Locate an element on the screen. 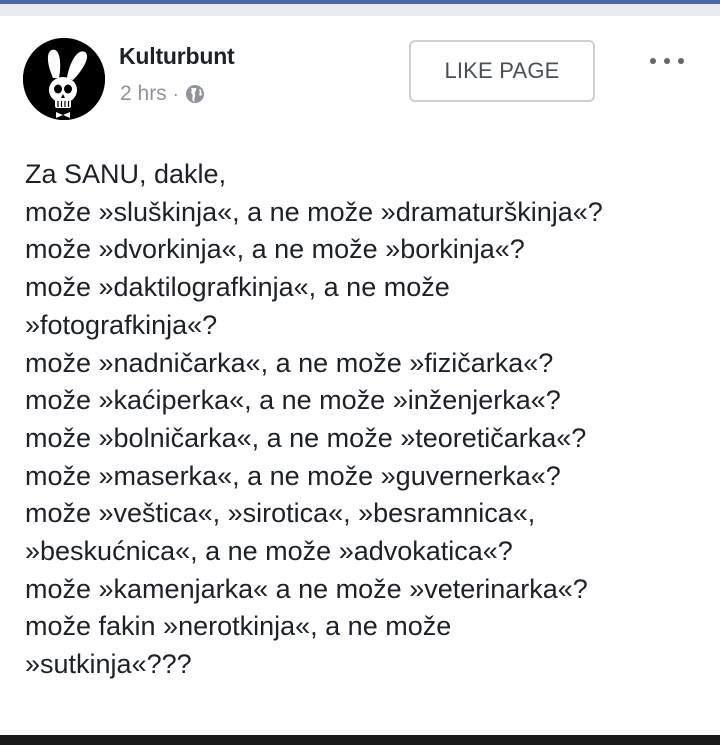 This screenshot has width=720, height=745. post-text-line: Za SANU, dakle, is located at coordinates (126, 174).